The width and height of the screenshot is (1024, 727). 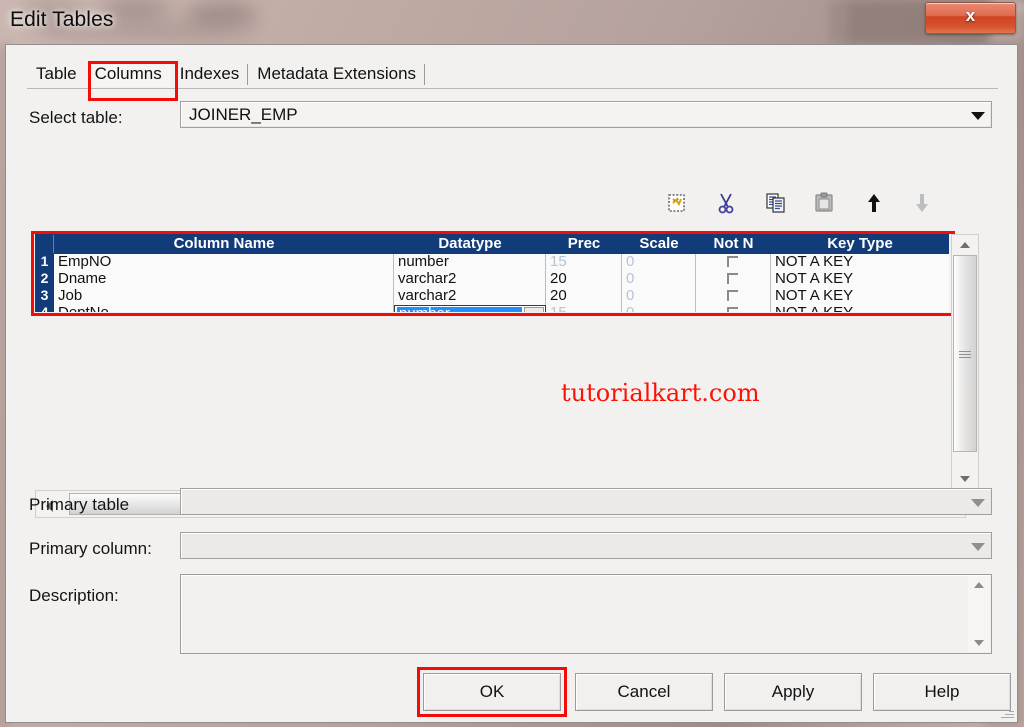 I want to click on cell-column-name: DeptNo, so click(x=224, y=308).